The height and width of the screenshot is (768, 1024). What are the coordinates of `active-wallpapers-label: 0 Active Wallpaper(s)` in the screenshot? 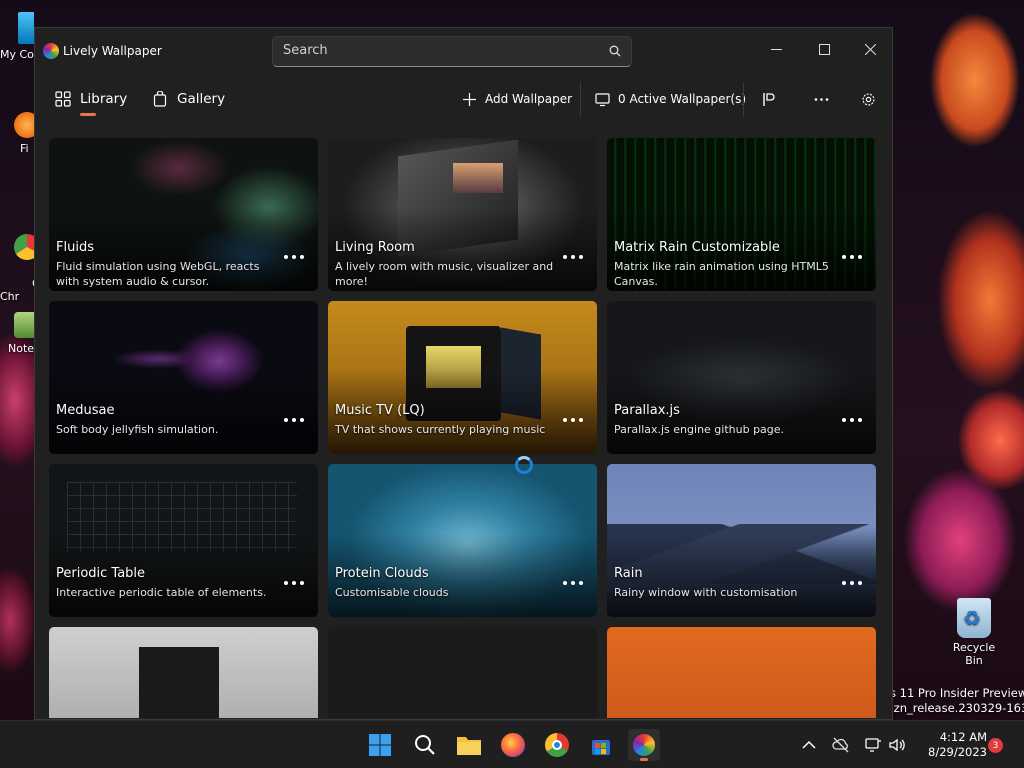 It's located at (682, 99).